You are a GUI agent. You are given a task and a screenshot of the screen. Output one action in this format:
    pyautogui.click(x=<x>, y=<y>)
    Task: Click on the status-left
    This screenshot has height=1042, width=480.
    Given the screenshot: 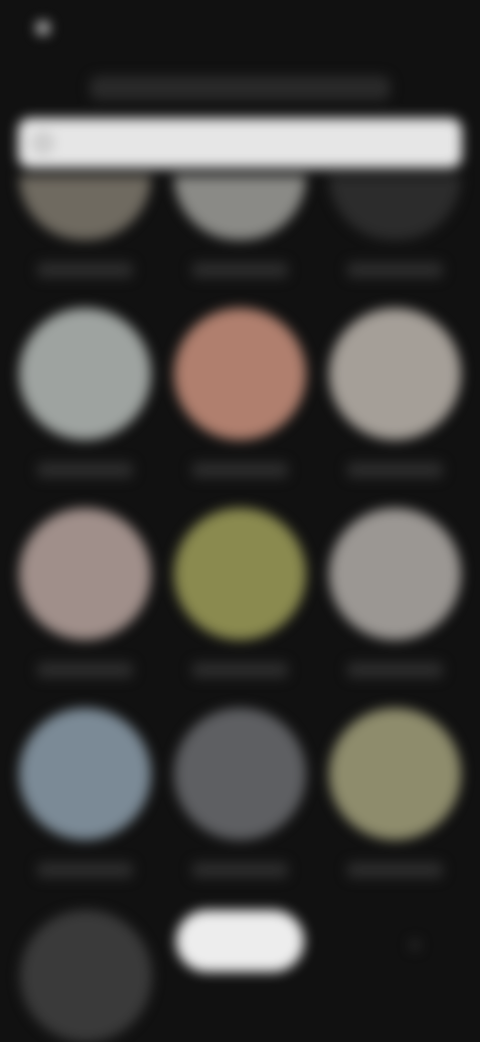 What is the action you would take?
    pyautogui.click(x=48, y=28)
    